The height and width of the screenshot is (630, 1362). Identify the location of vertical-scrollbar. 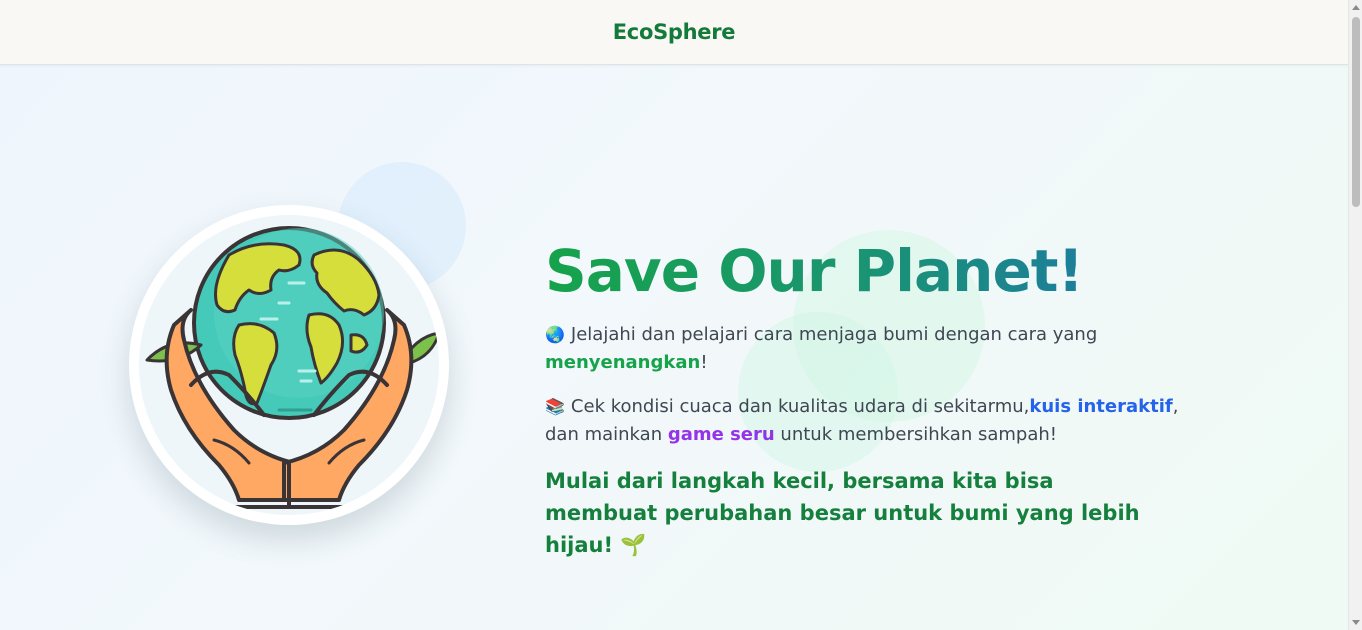
(1355, 315).